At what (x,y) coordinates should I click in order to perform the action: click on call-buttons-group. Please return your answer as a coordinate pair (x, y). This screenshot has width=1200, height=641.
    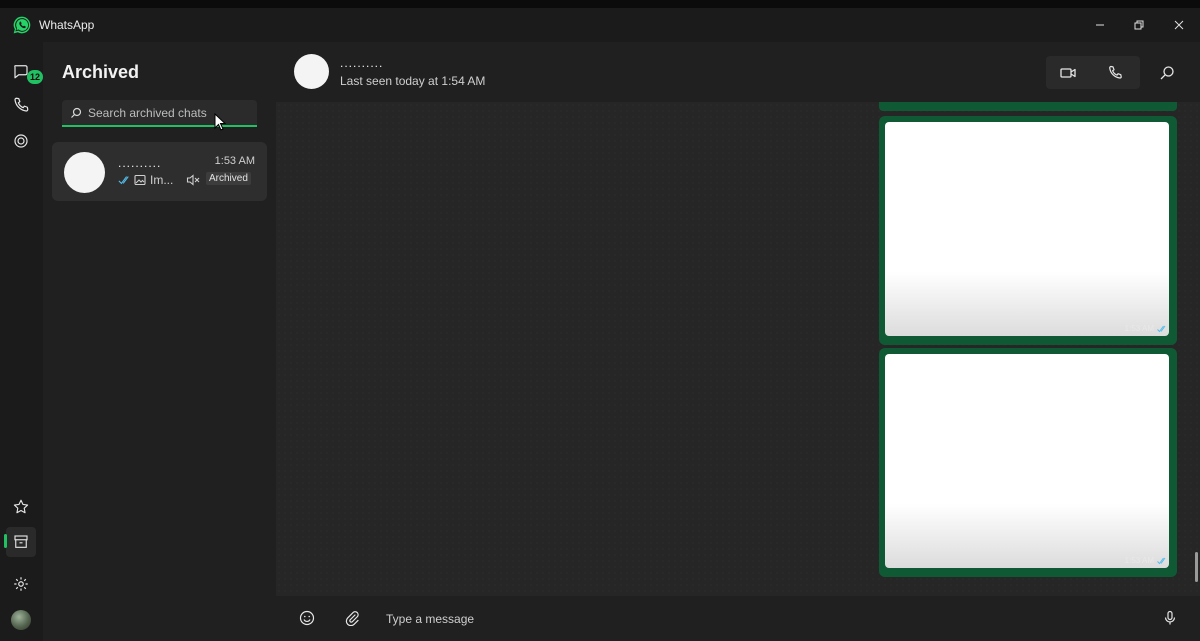
    Looking at the image, I should click on (1093, 72).